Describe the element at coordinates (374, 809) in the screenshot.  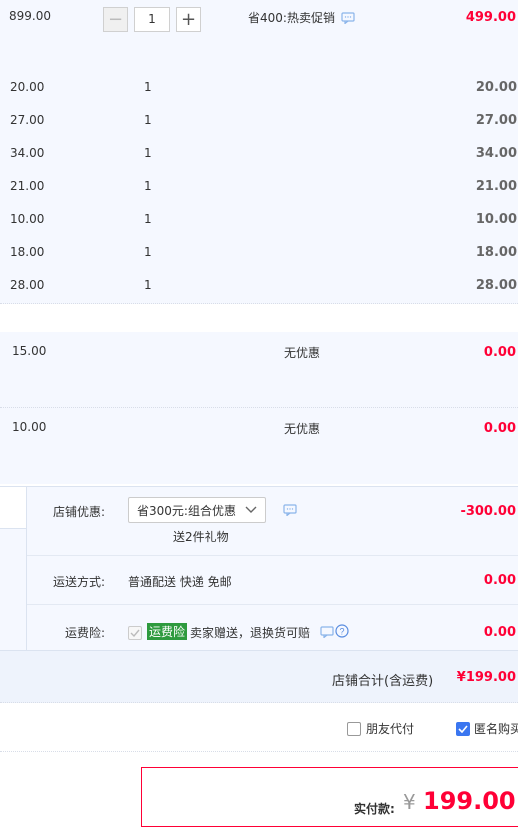
I see `payment-label: 实付款:` at that location.